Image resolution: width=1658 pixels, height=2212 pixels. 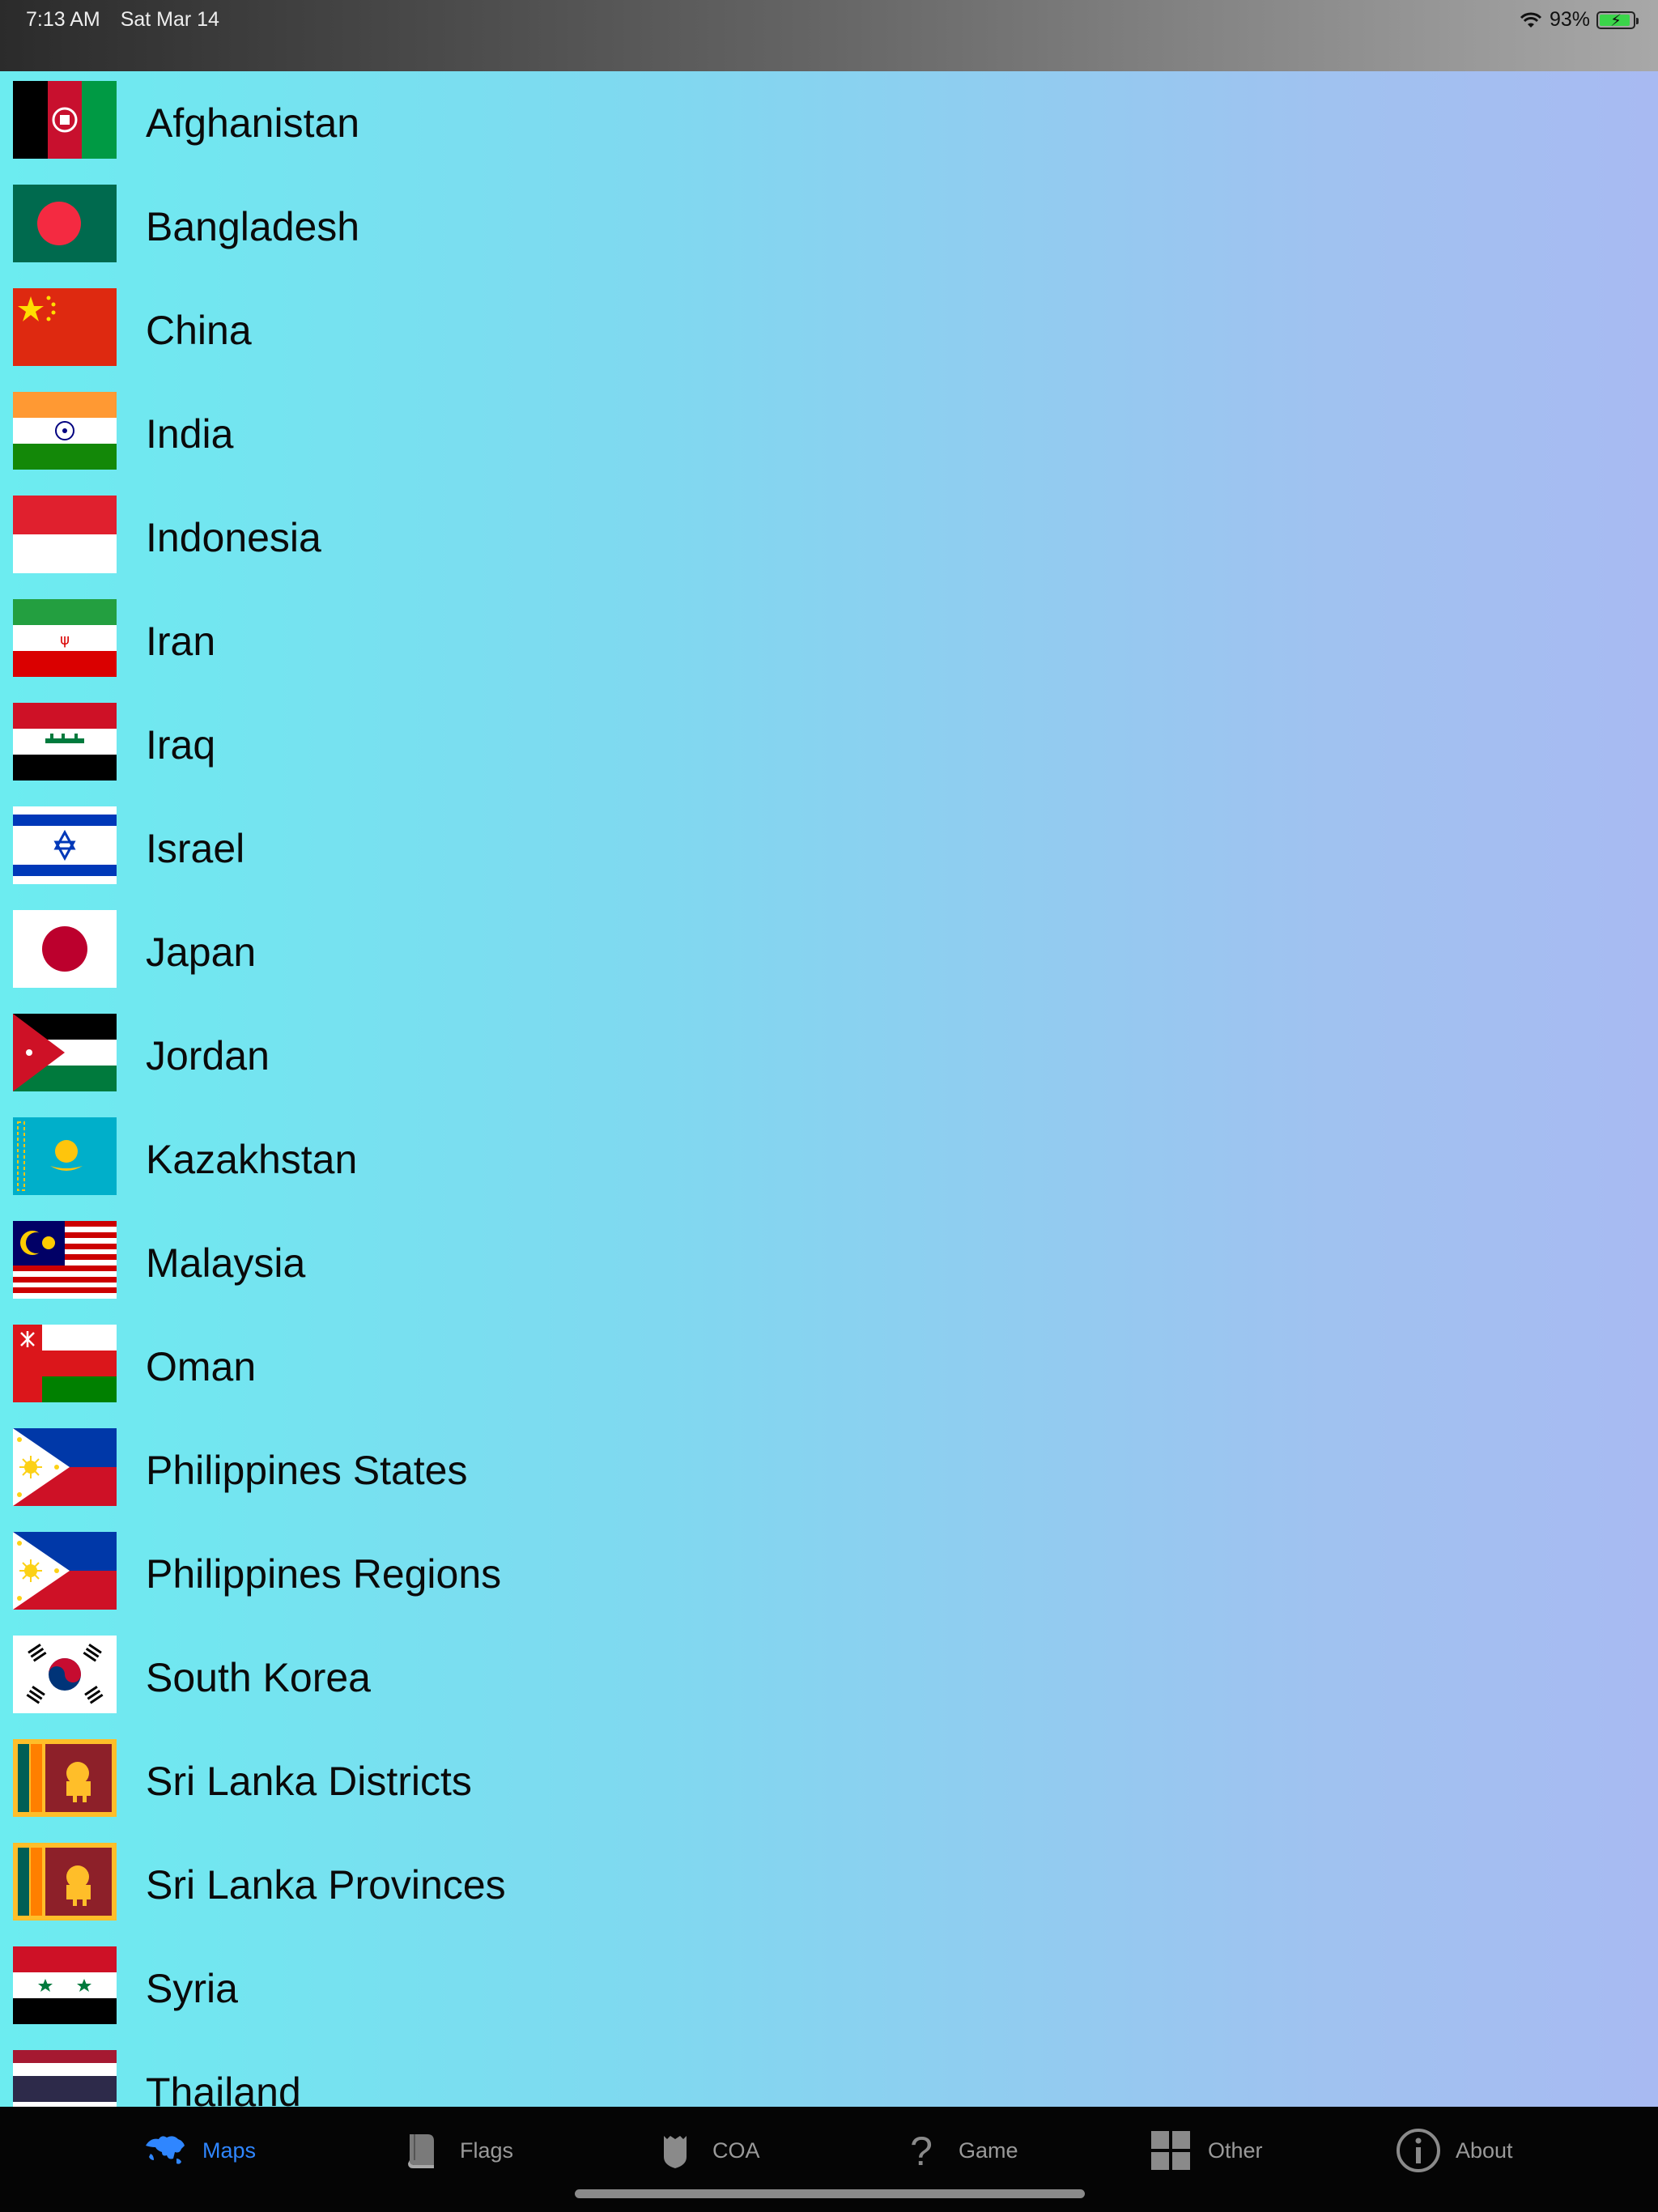 What do you see at coordinates (253, 227) in the screenshot?
I see `country-name: Bangladesh` at bounding box center [253, 227].